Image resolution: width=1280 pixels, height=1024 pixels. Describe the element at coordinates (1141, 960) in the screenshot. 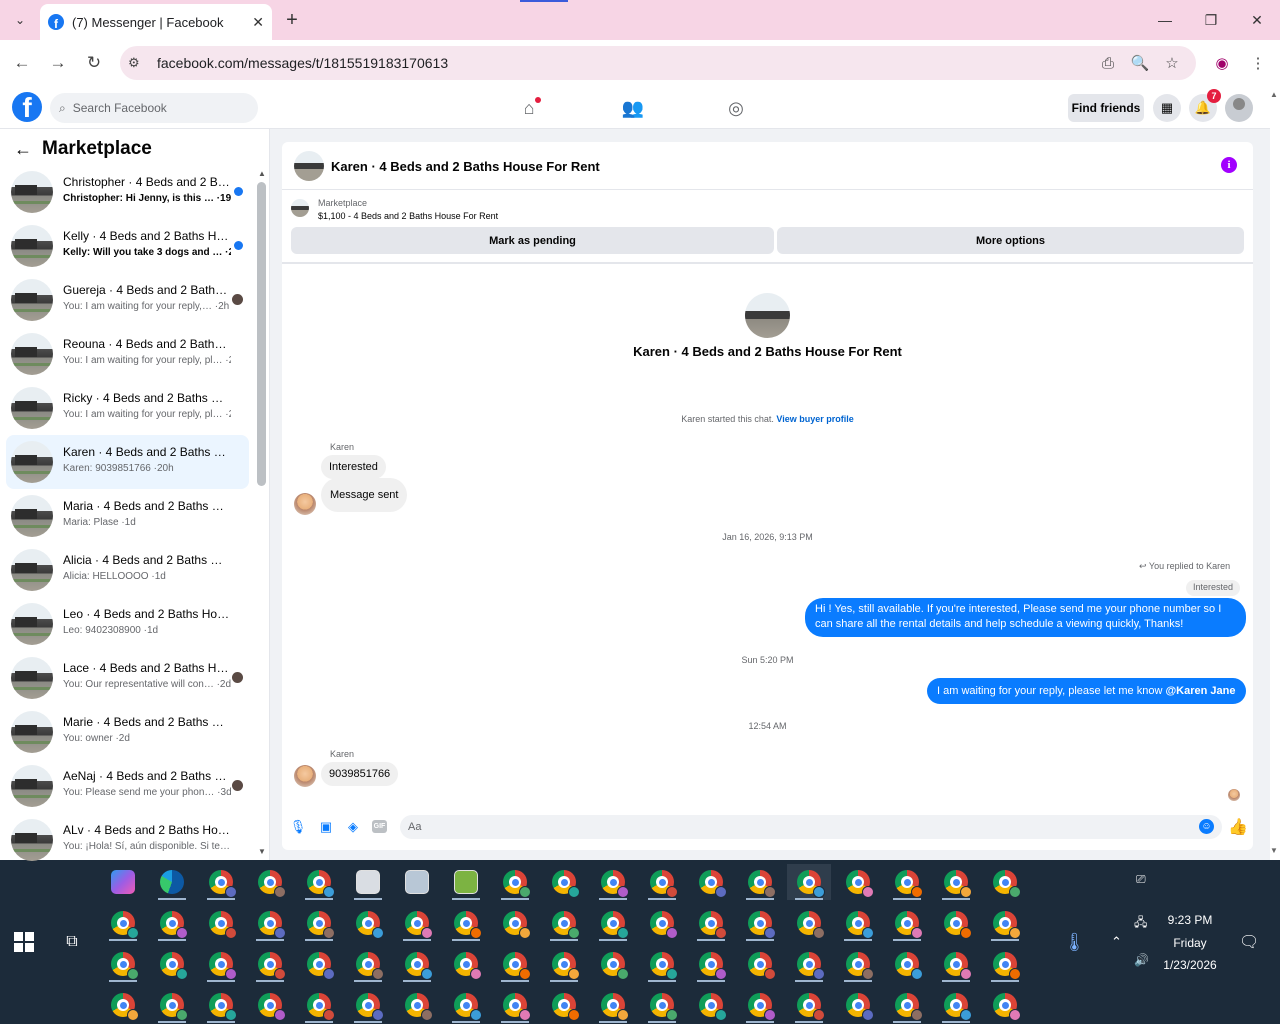

I see `volume-icon: 🔊` at that location.